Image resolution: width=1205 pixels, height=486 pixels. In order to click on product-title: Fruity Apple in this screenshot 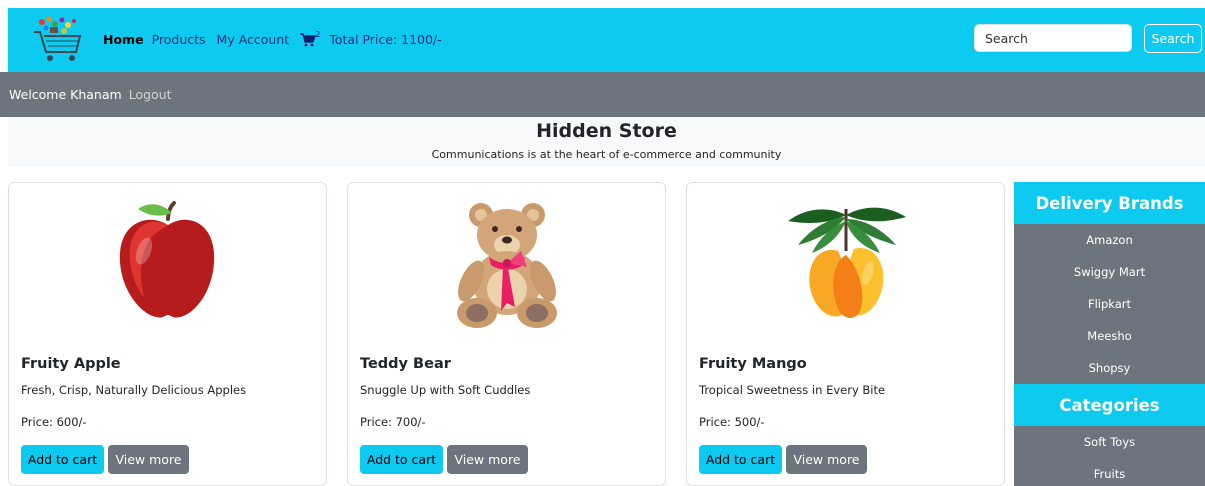, I will do `click(71, 364)`.